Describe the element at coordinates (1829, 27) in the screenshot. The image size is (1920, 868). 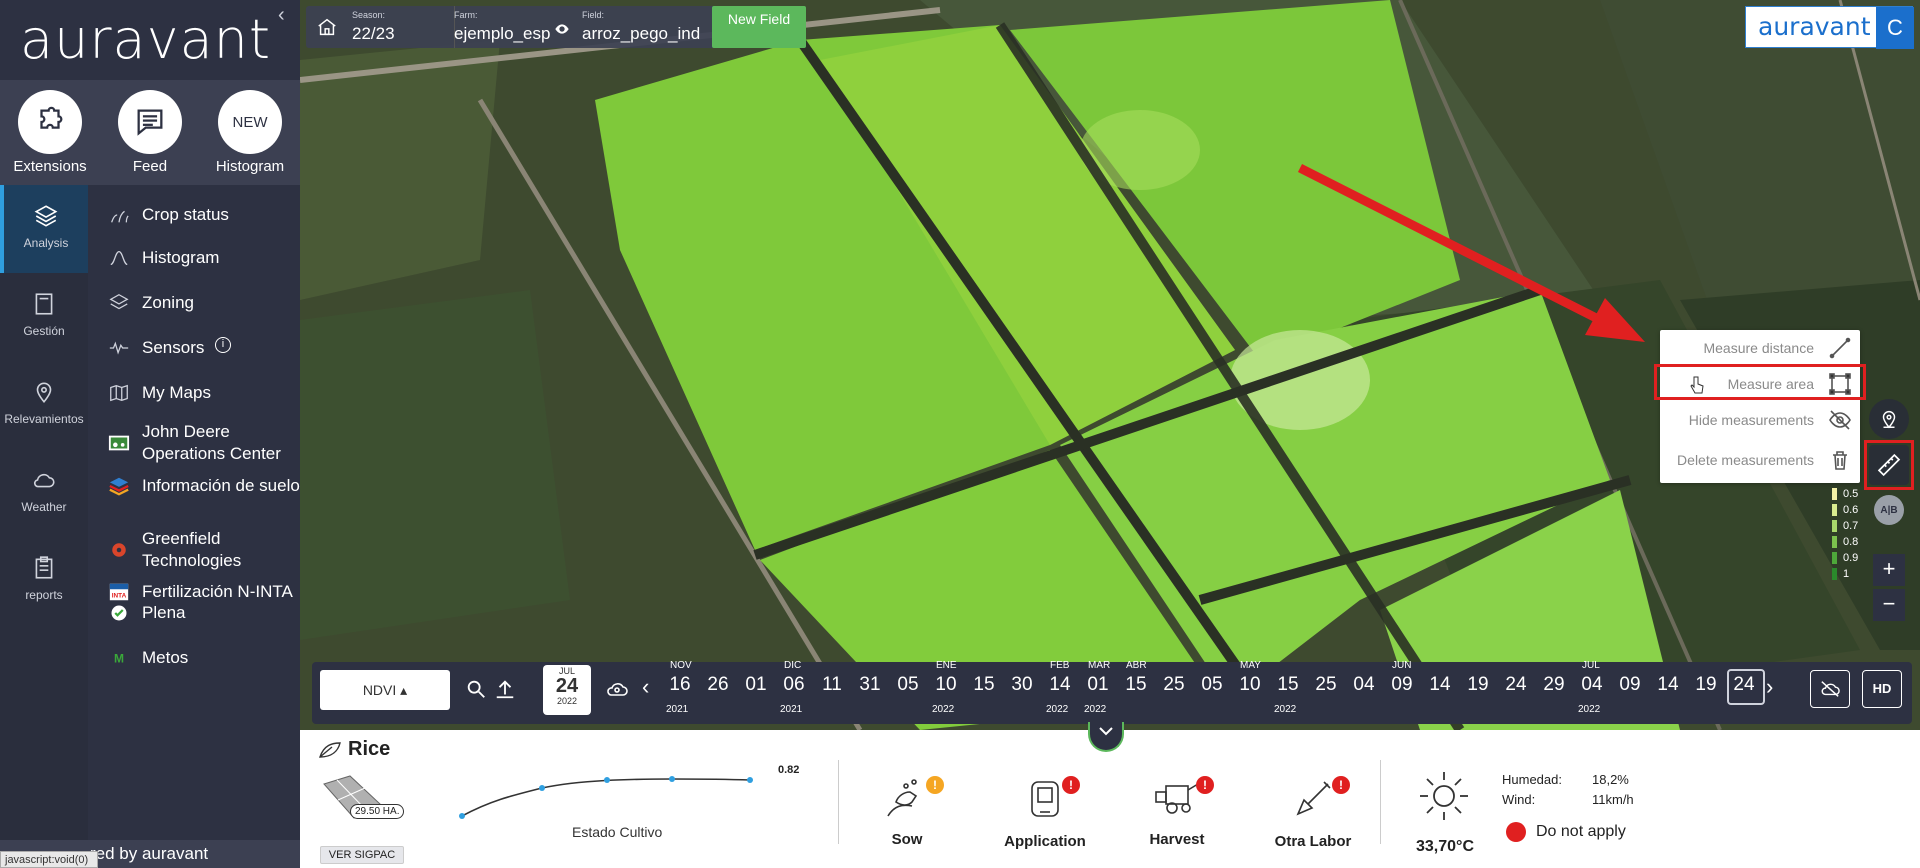
I see `brand-box: auravant C` at that location.